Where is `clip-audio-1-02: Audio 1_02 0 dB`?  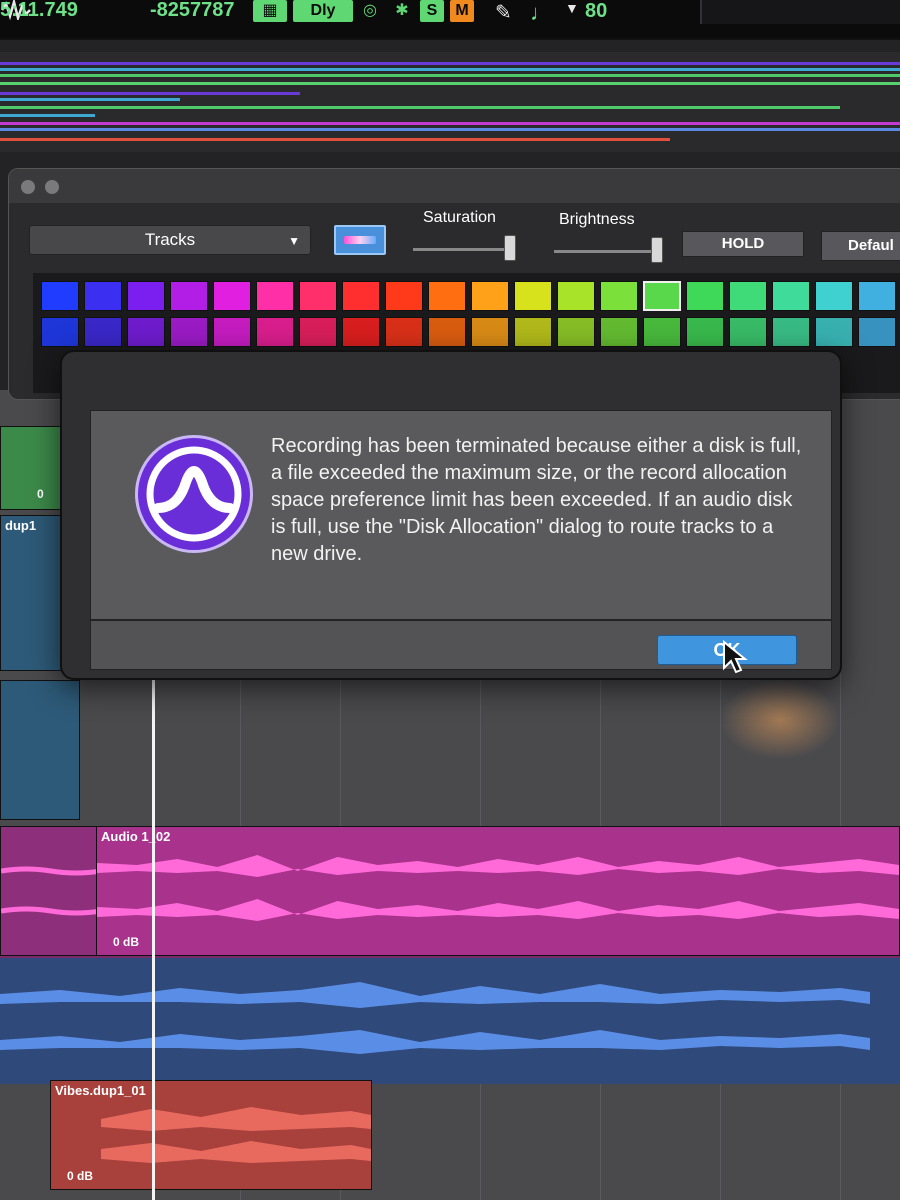 clip-audio-1-02: Audio 1_02 0 dB is located at coordinates (498, 891).